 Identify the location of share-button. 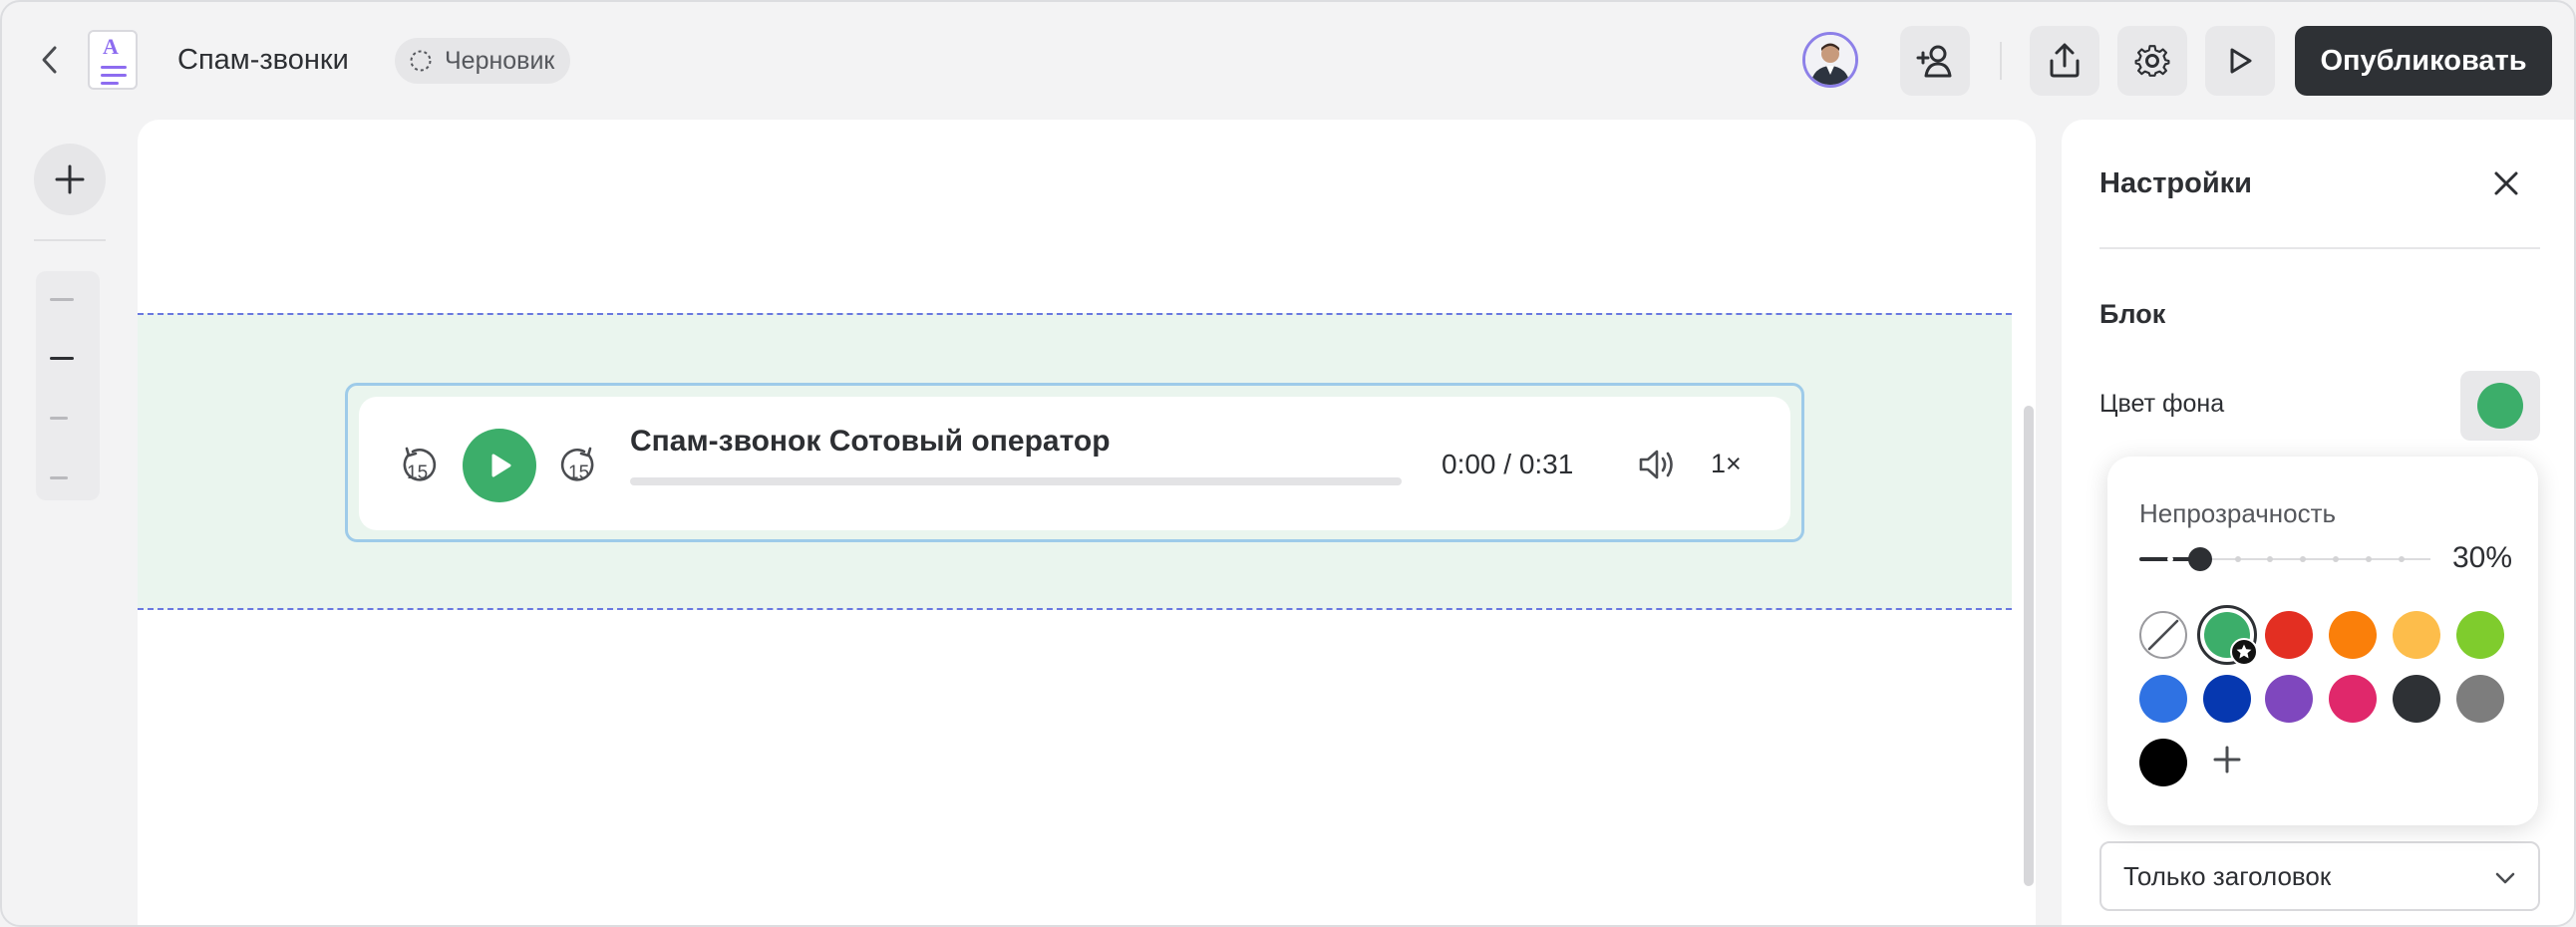
(2064, 61).